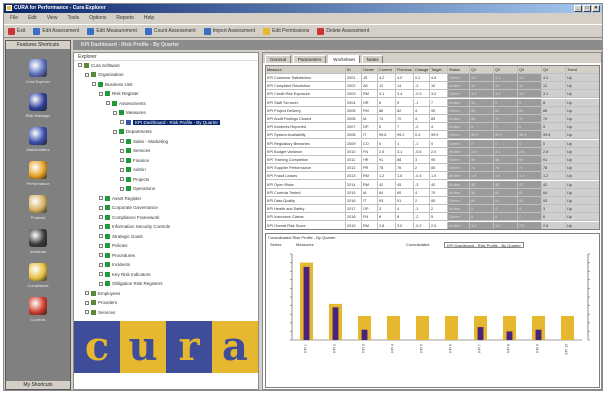 This screenshot has width=605, height=394. What do you see at coordinates (422, 70) in the screenshot?
I see `column-header: Change` at bounding box center [422, 70].